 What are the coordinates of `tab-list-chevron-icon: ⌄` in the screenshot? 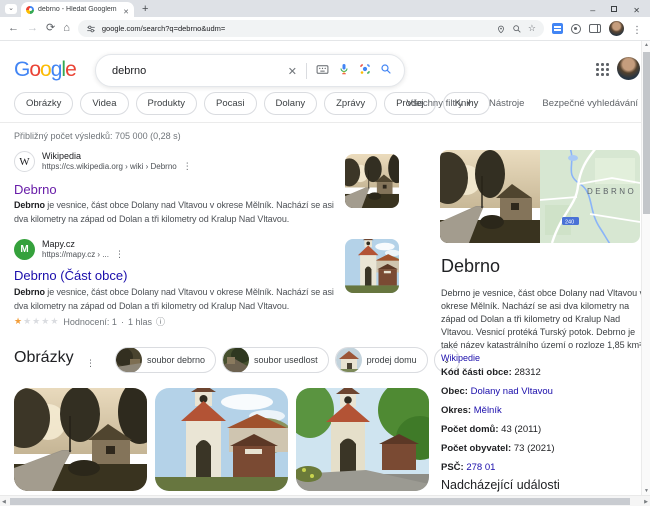 It's located at (11, 9).